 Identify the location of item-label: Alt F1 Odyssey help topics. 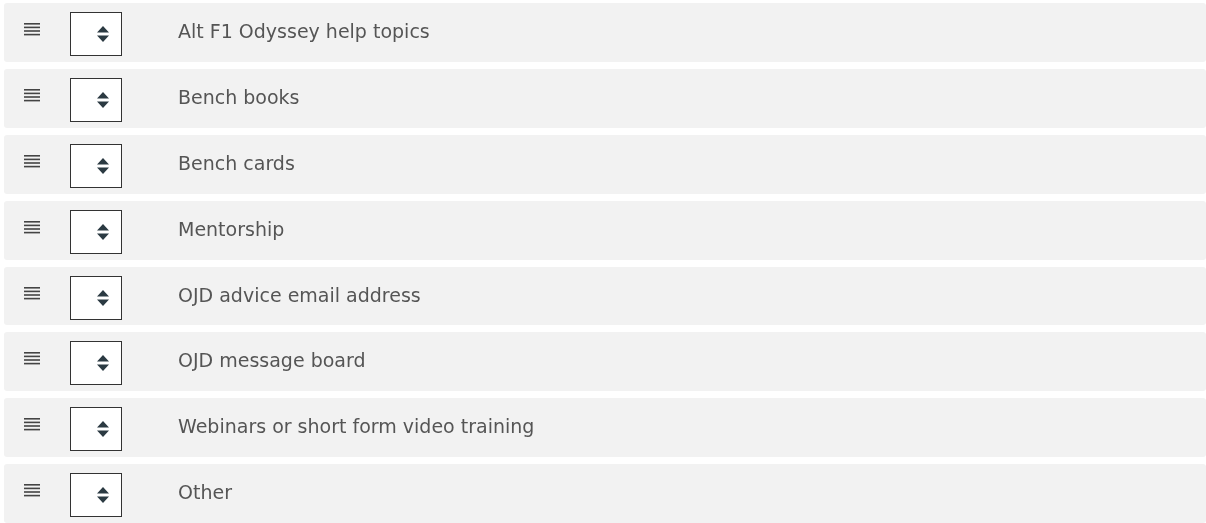
(304, 31).